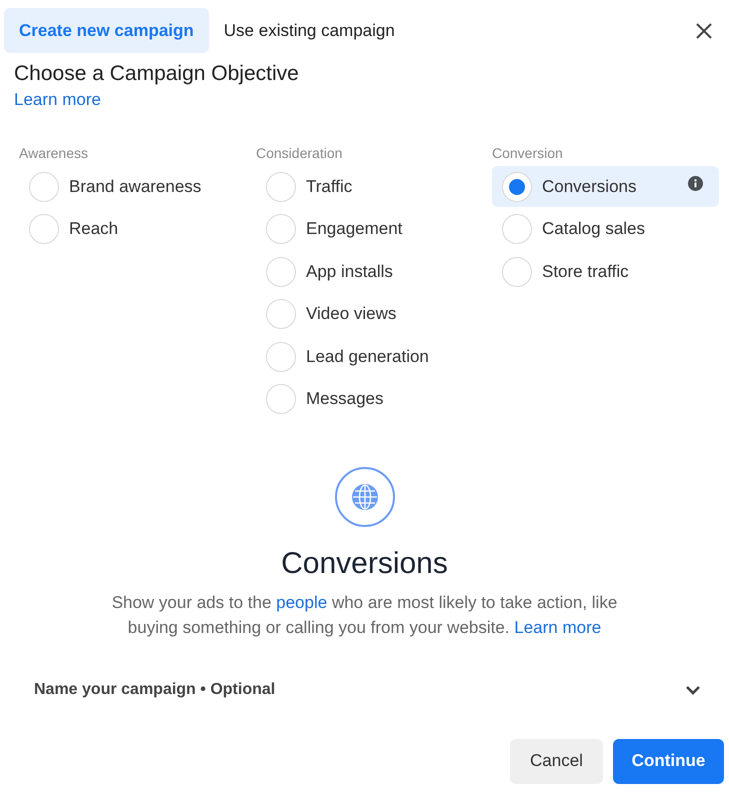  Describe the element at coordinates (374, 186) in the screenshot. I see `objective-option: Traffic` at that location.